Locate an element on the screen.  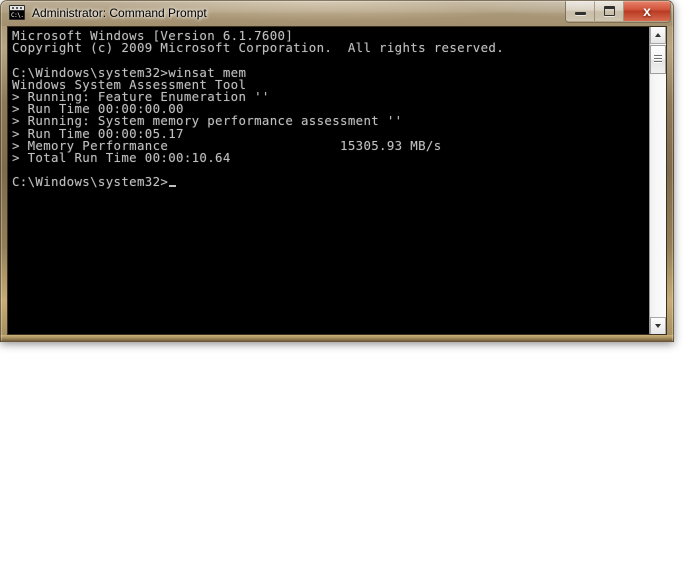
console-vertical-scrollbar is located at coordinates (657, 180).